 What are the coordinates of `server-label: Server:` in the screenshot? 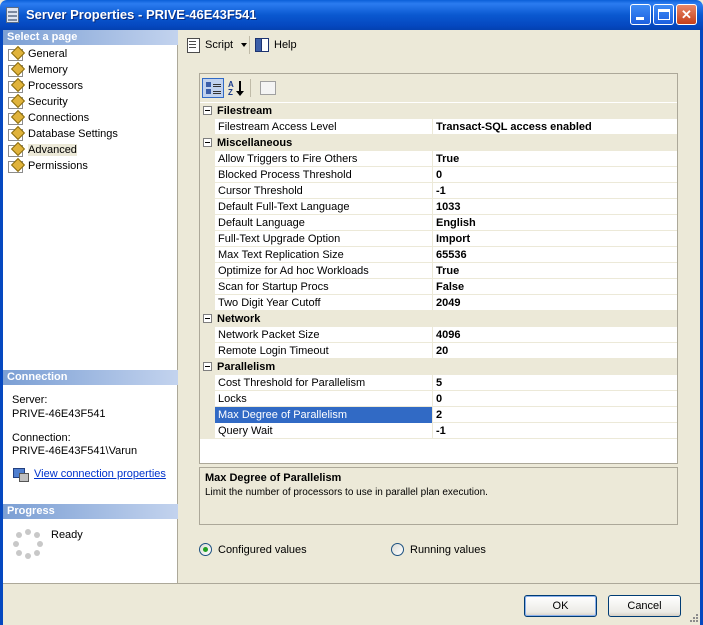 It's located at (30, 400).